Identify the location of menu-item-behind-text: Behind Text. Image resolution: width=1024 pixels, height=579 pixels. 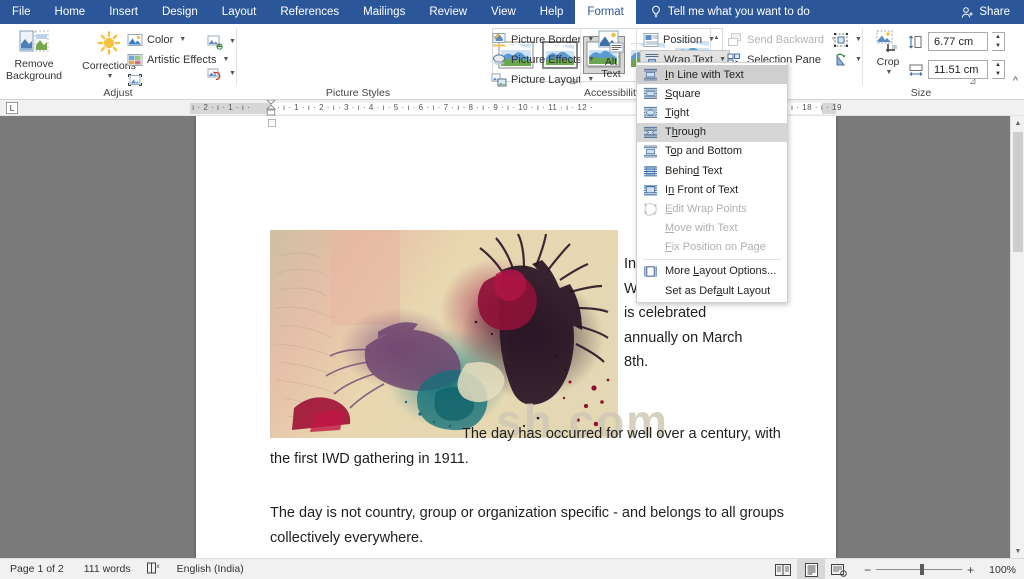
(712, 170).